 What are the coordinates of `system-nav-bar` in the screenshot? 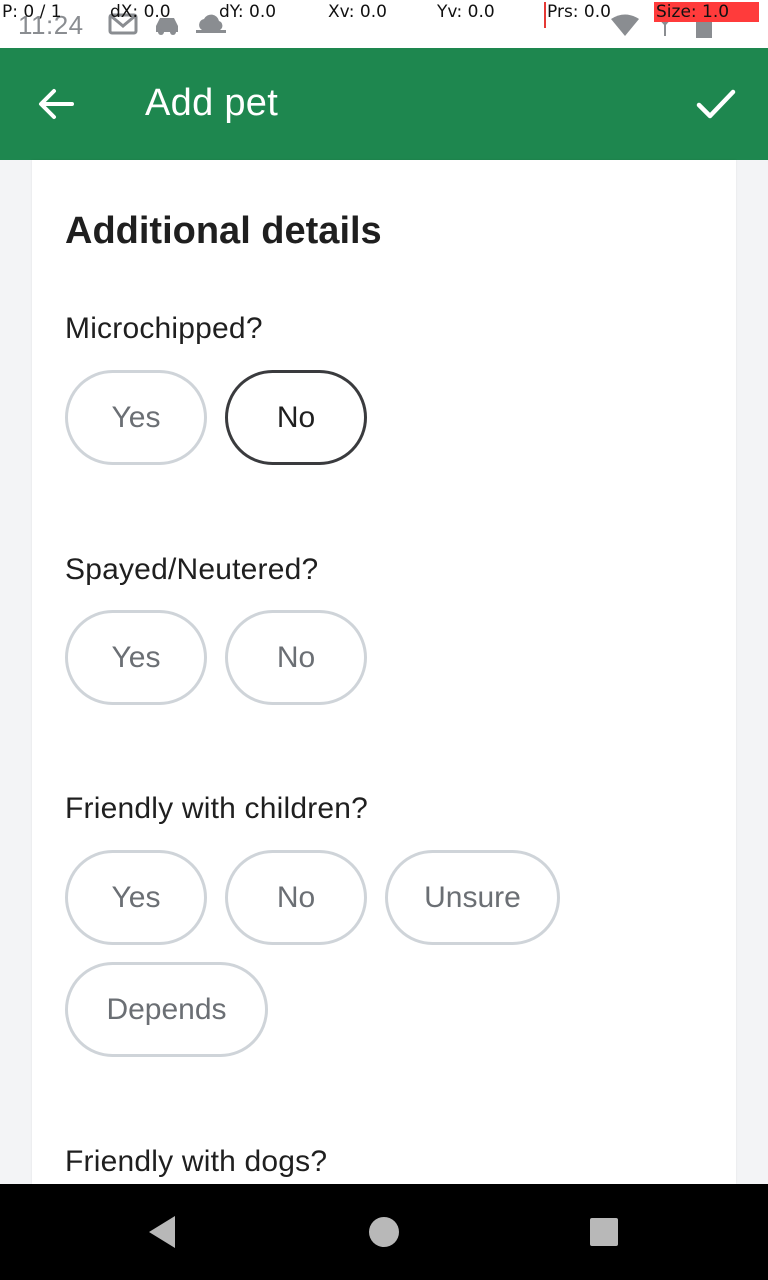 It's located at (384, 1232).